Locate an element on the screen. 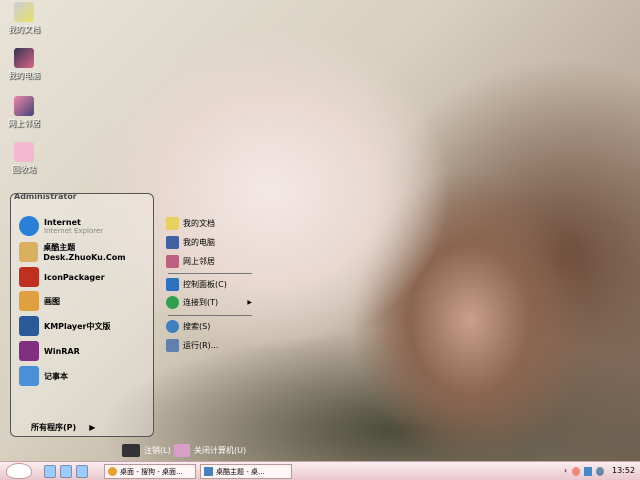  kmplayer-icon is located at coordinates (29, 326).